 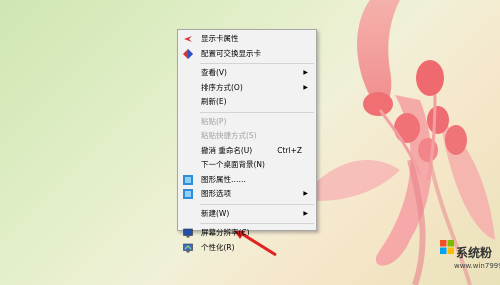 What do you see at coordinates (225, 232) in the screenshot?
I see `menu-item-label: 屏幕分辨率(C)` at bounding box center [225, 232].